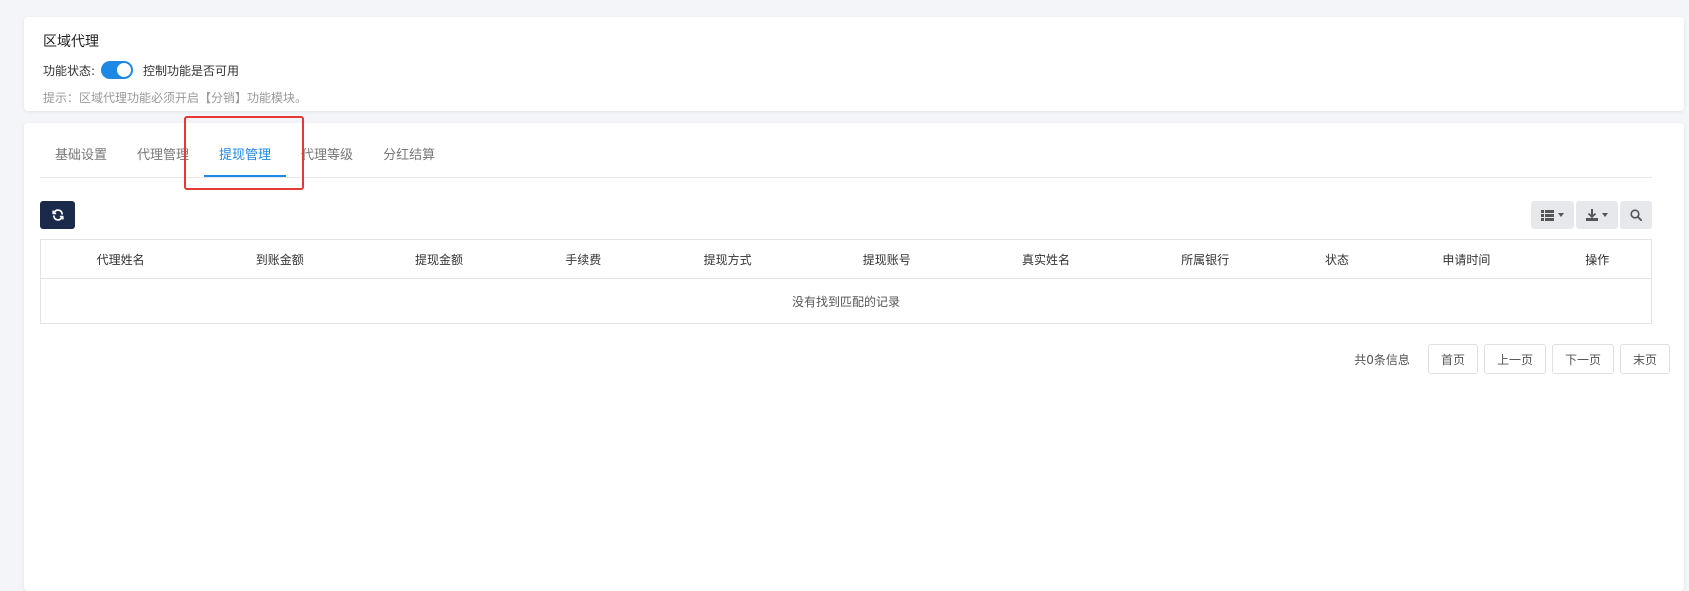 The image size is (1689, 591). Describe the element at coordinates (727, 259) in the screenshot. I see `column-header: 提现方式` at that location.